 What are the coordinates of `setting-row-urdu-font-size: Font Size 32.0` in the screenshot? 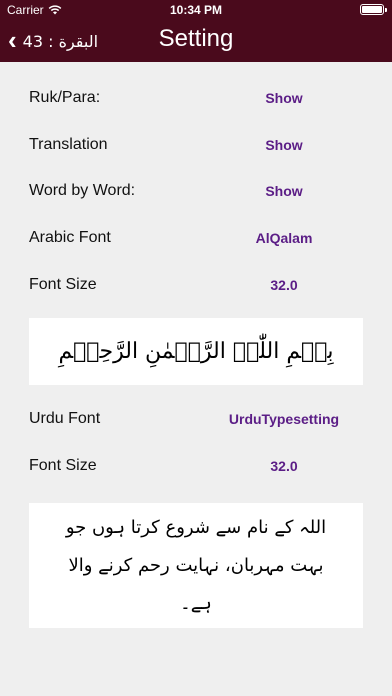 It's located at (196, 466).